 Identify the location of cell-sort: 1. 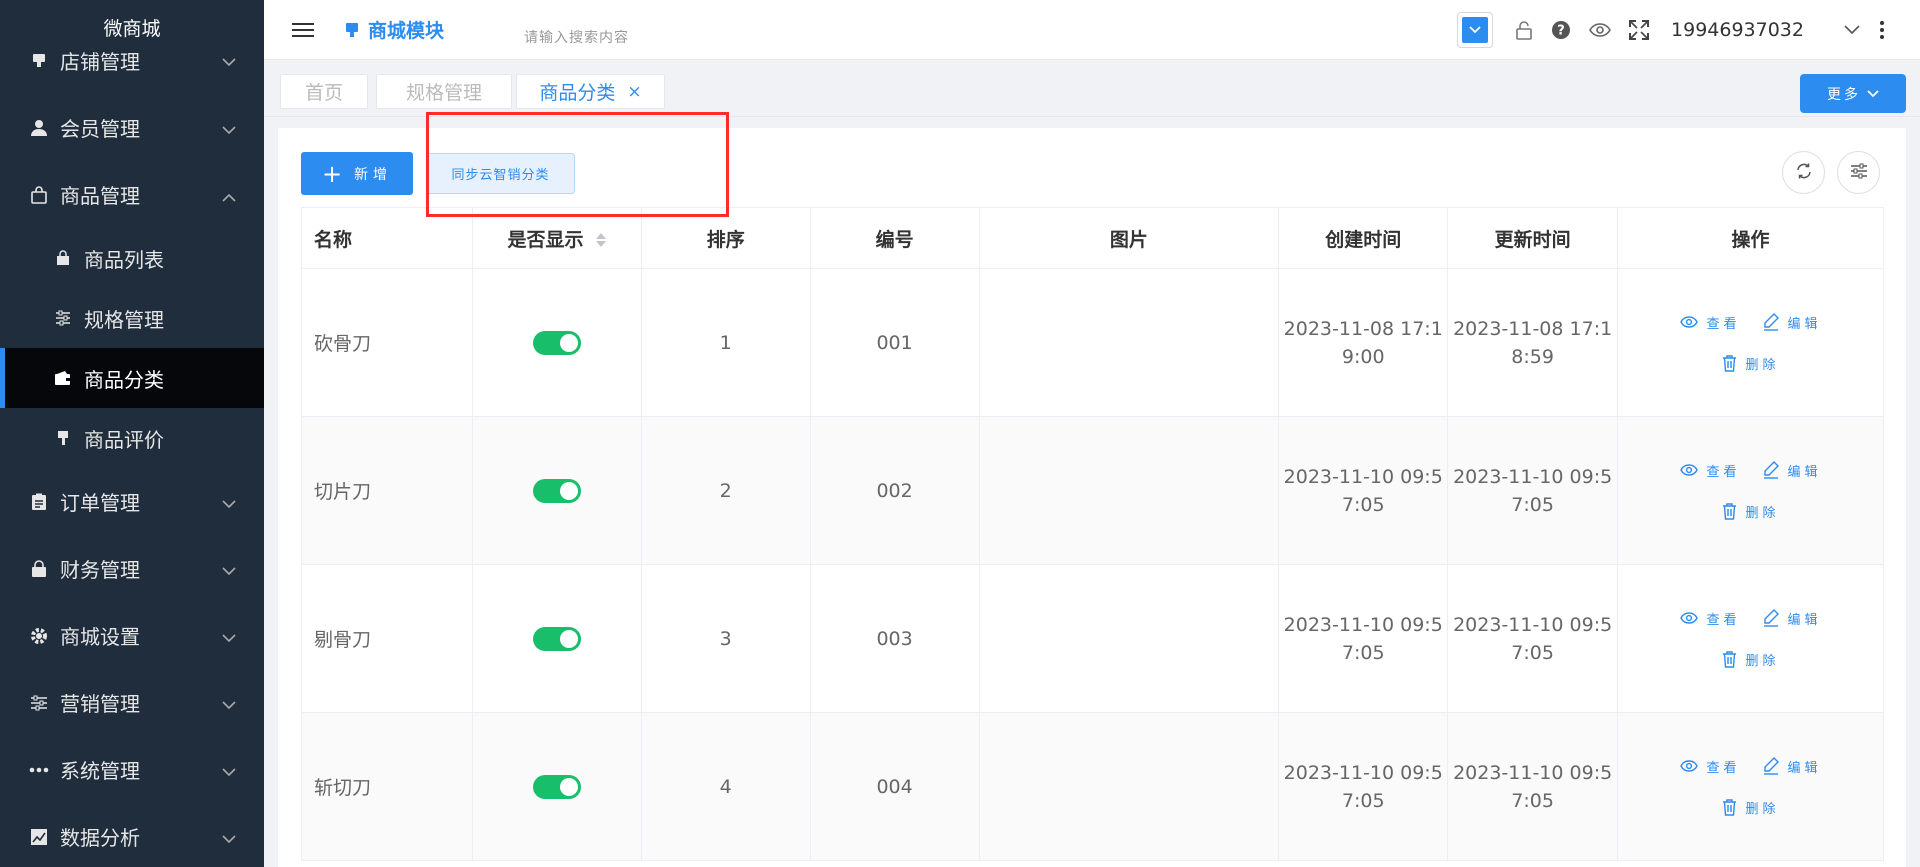
(725, 342).